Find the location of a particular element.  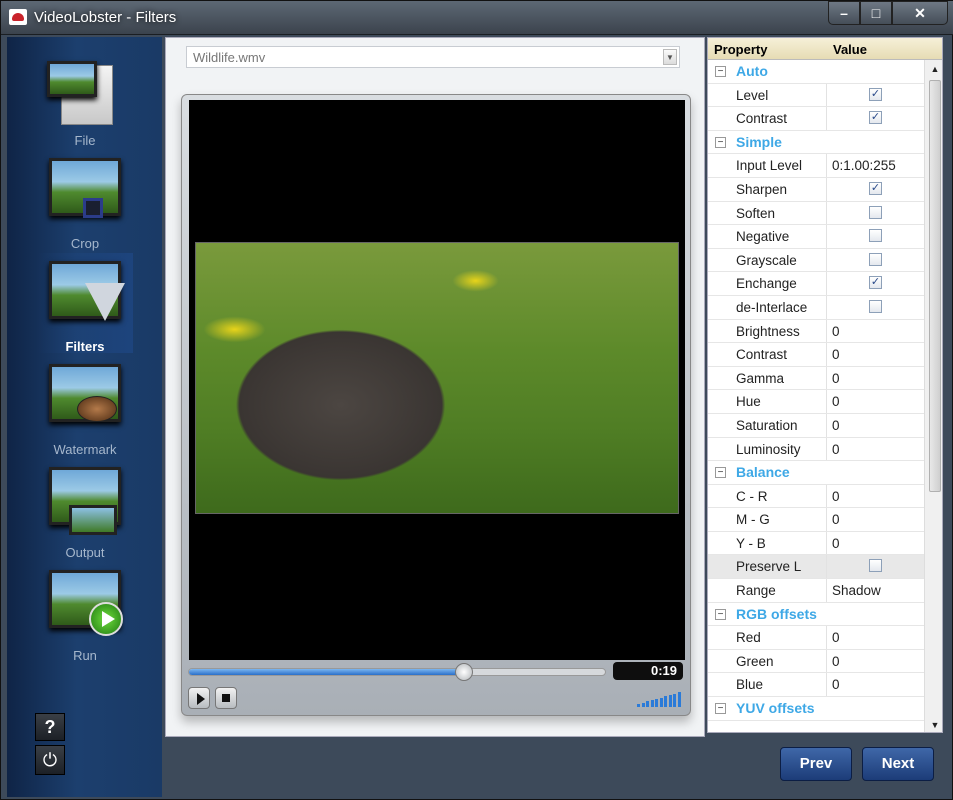

sidebar-item-filters: Filters is located at coordinates (85, 303).